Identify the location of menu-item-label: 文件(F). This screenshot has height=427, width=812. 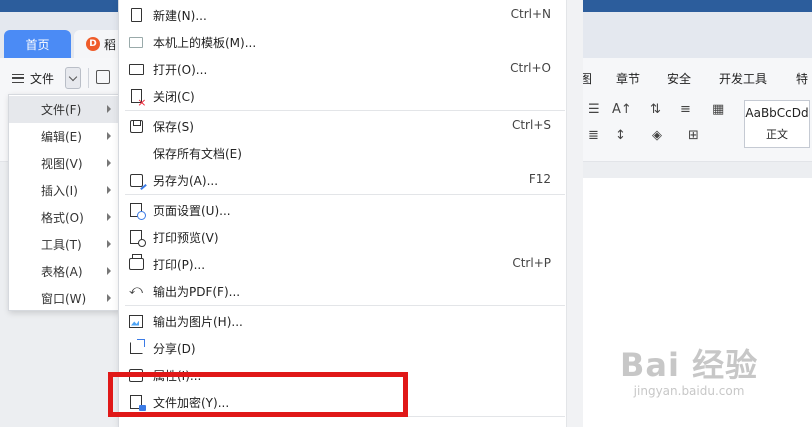
(61, 110).